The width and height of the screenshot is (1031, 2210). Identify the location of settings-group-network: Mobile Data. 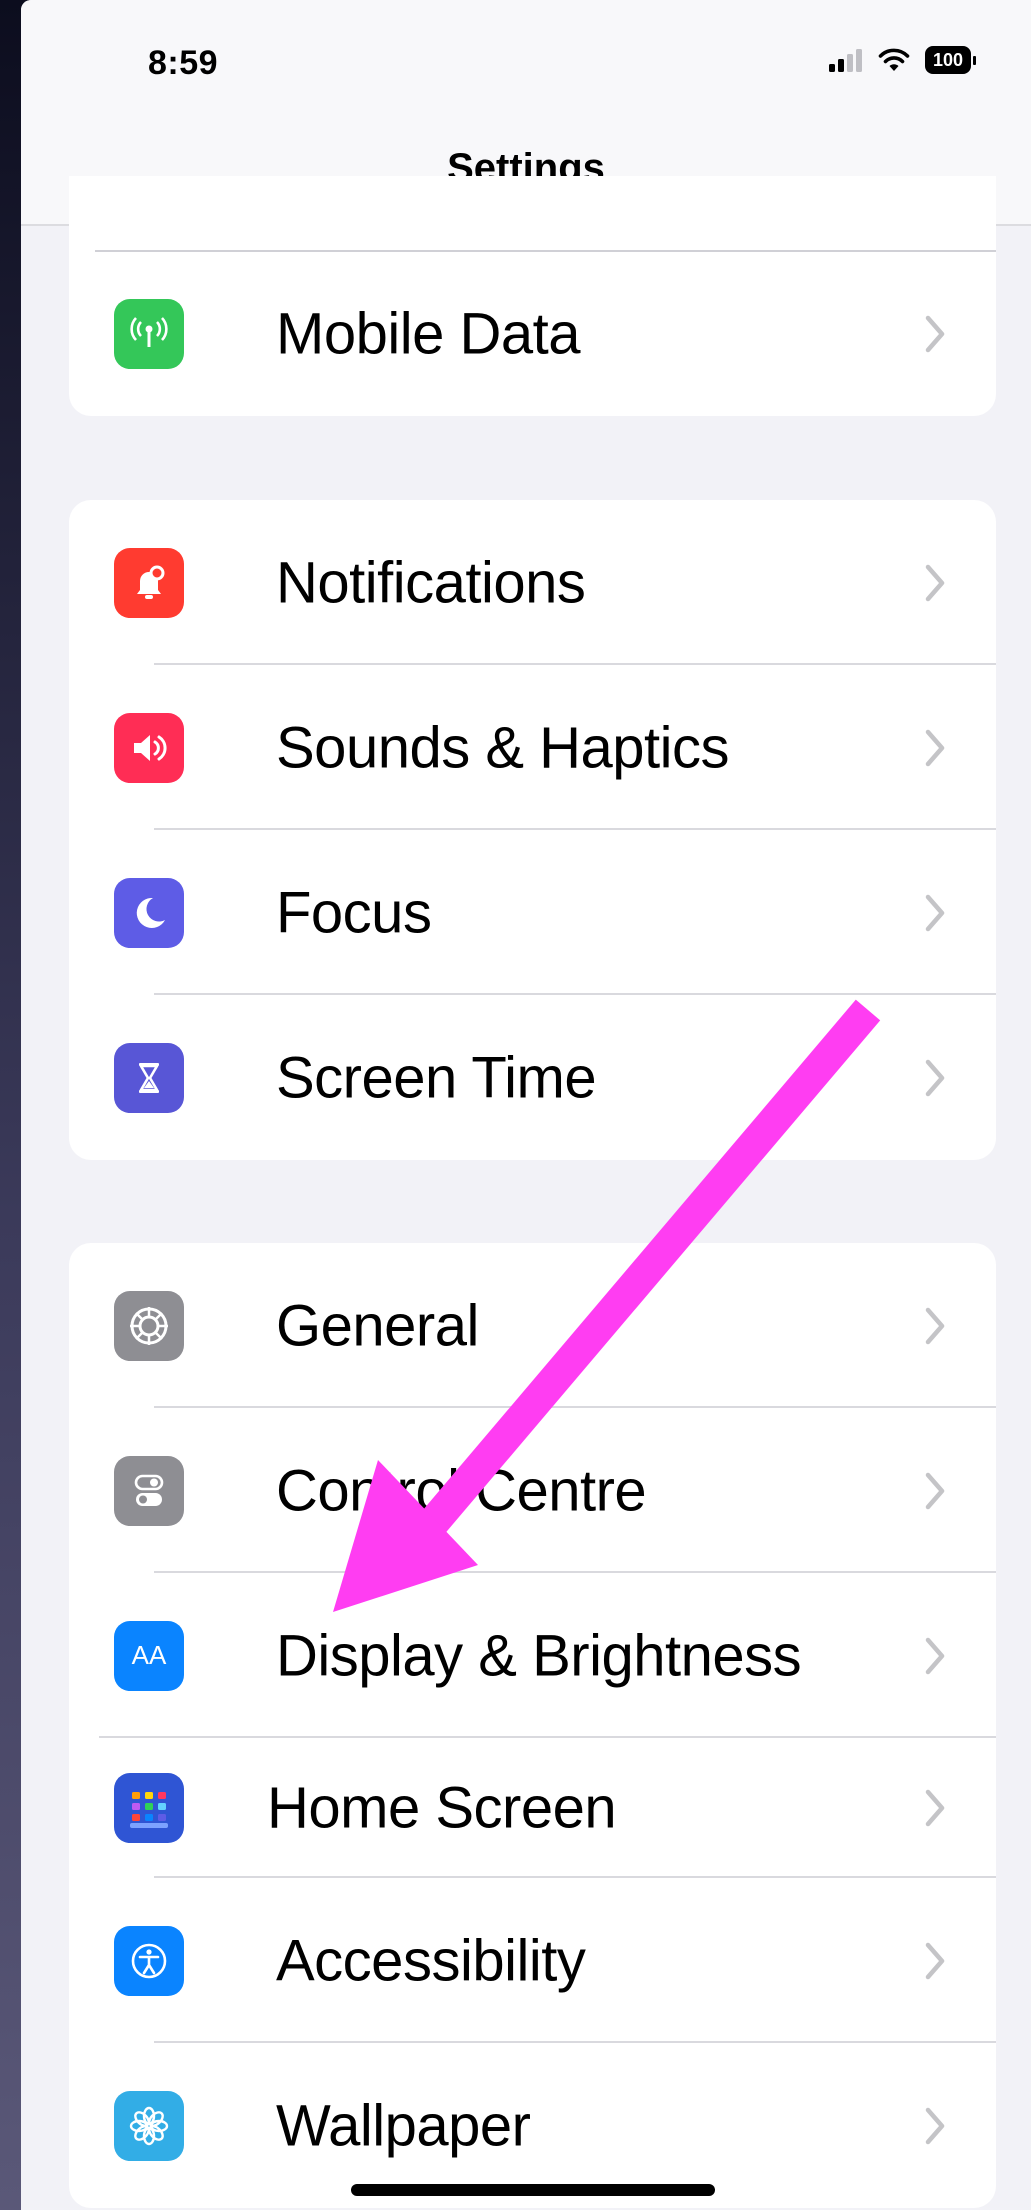
(532, 296).